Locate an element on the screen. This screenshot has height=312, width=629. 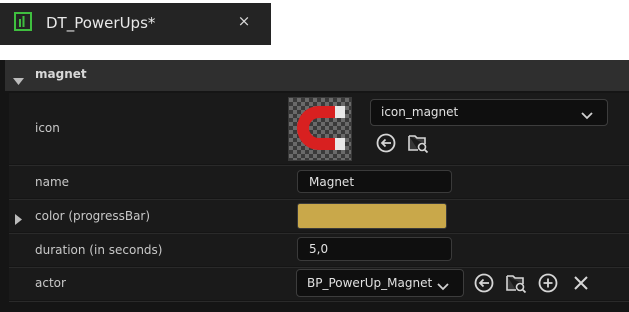
asset-picker-combo: icon_magnet is located at coordinates (489, 112).